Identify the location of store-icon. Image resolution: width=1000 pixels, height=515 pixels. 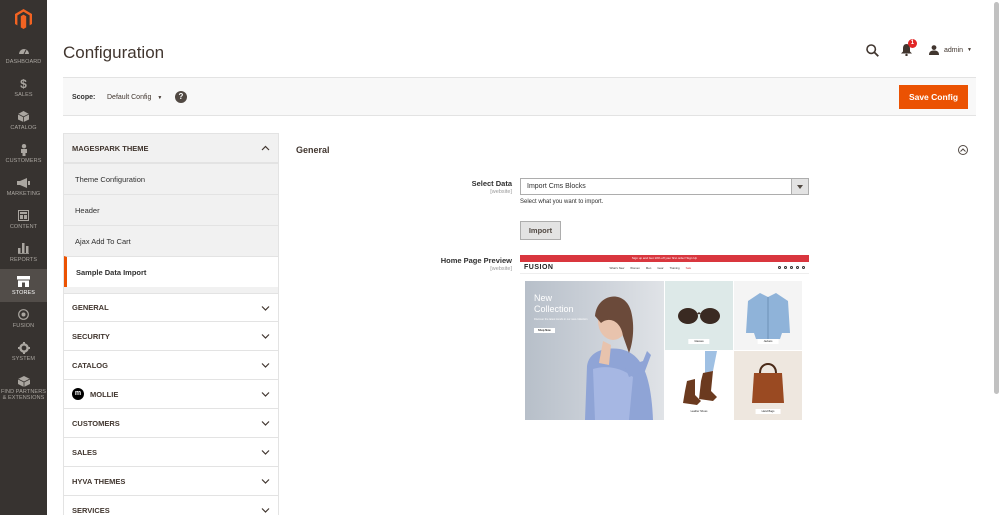
(24, 282).